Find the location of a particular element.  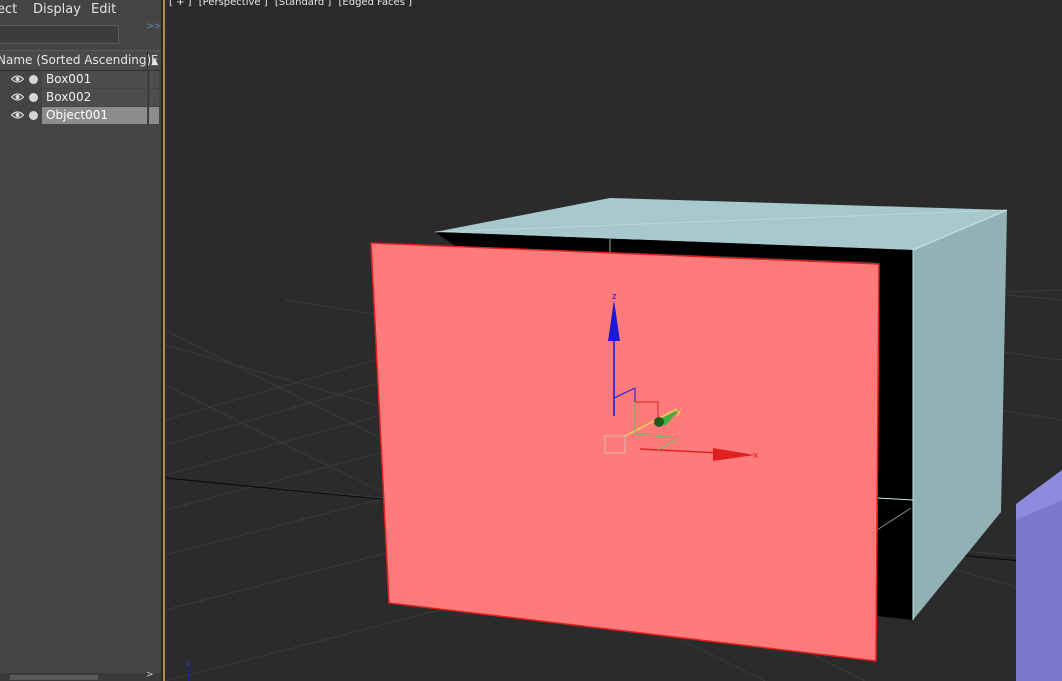

menu-edit: Edit is located at coordinates (103, 9).